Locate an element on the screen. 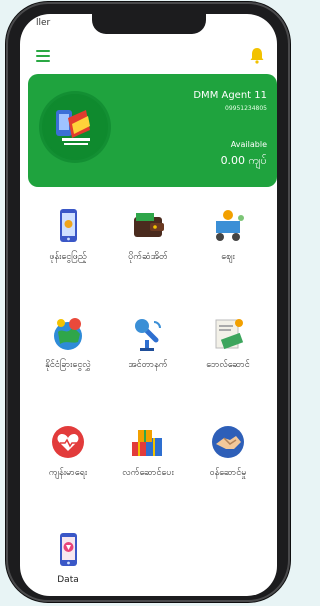 This screenshot has height=606, width=320. phone-topup-icon is located at coordinates (68, 225).